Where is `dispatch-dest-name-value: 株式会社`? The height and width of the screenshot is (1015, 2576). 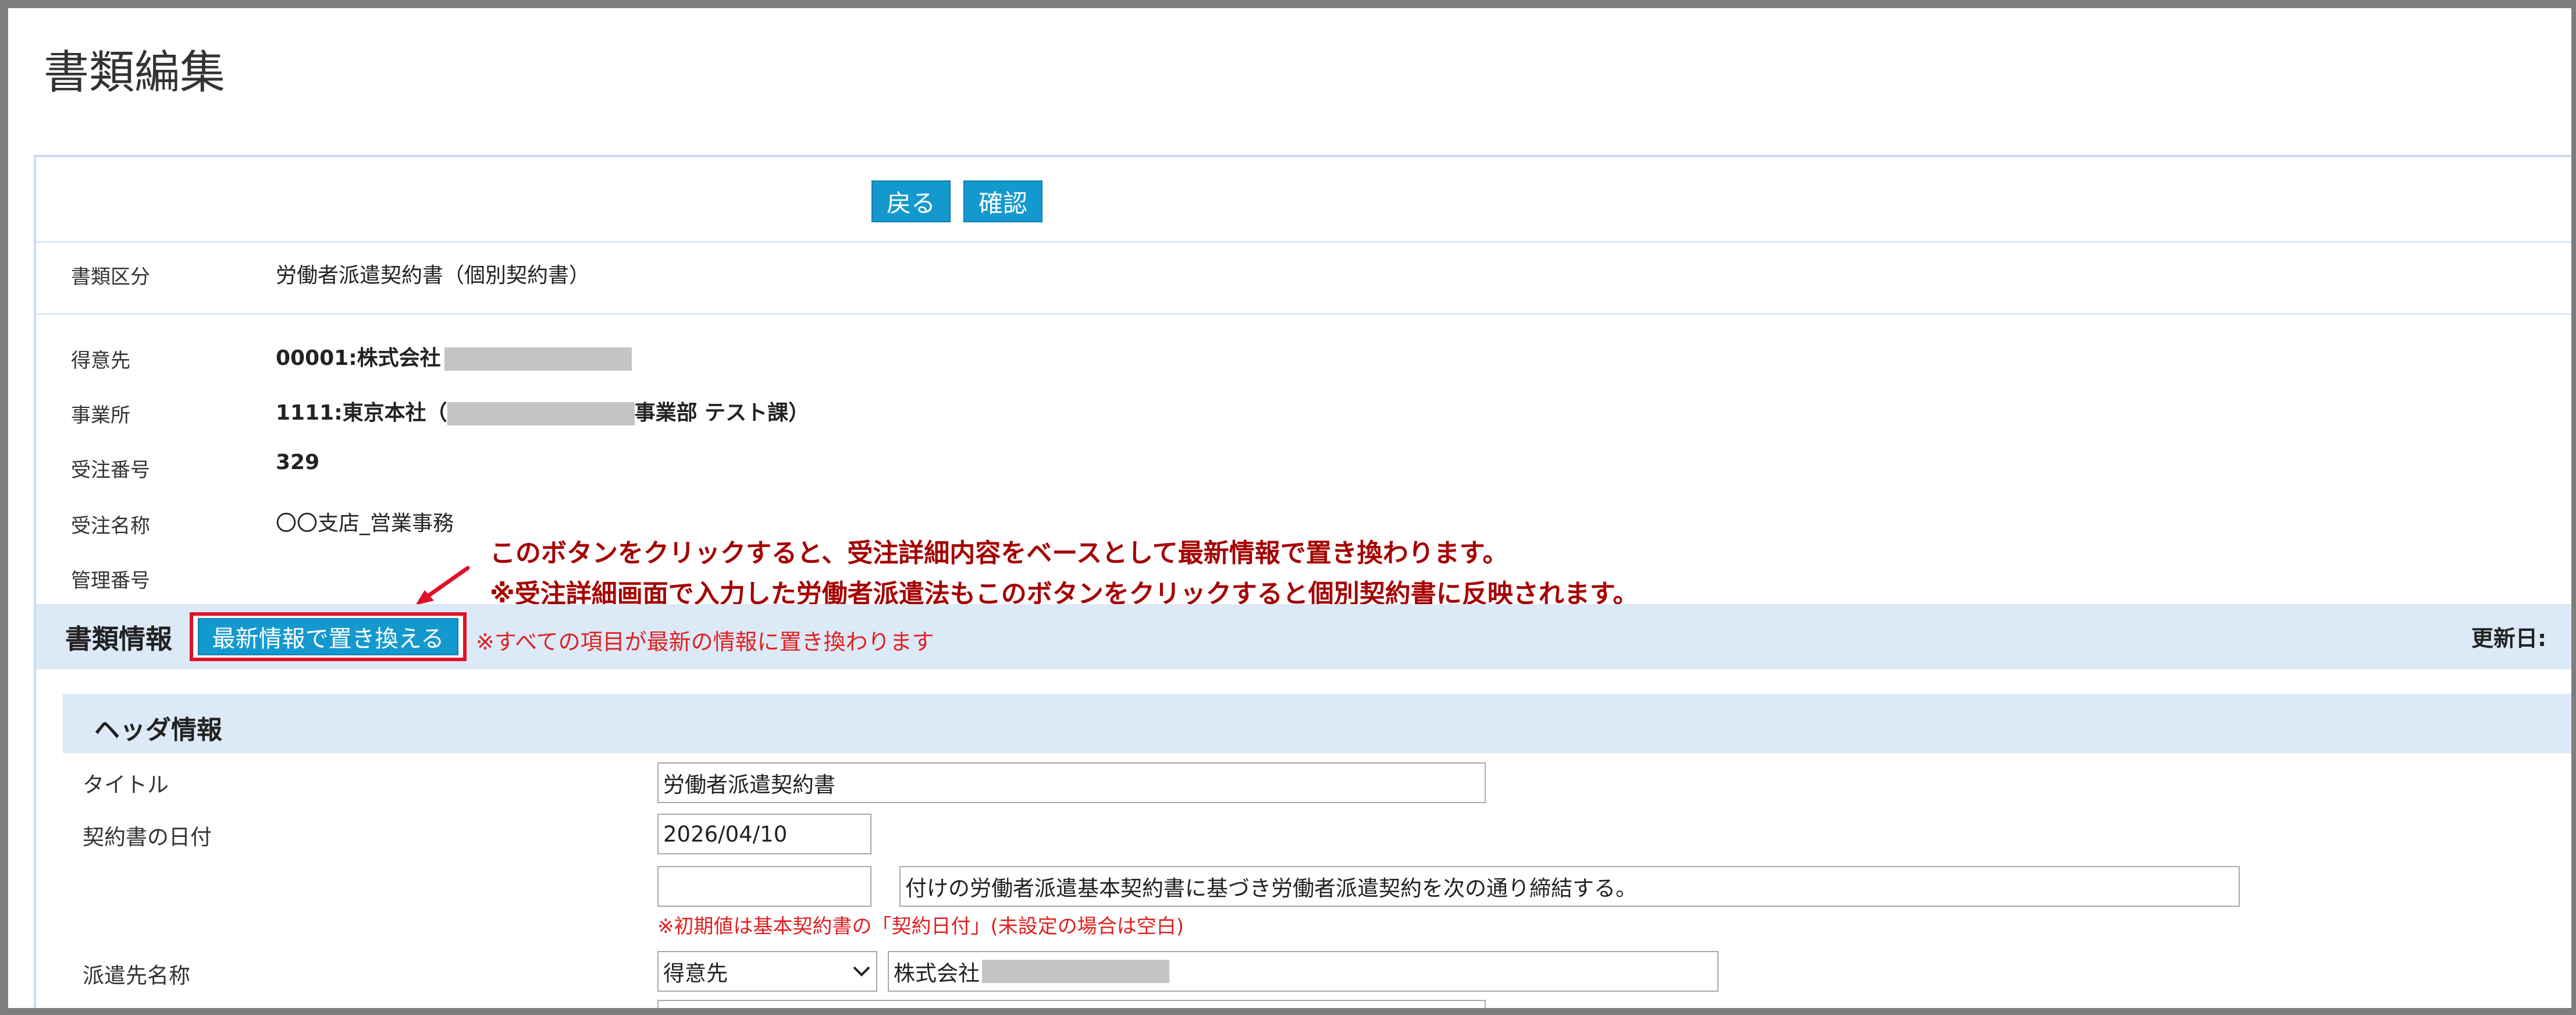 dispatch-dest-name-value: 株式会社 is located at coordinates (937, 973).